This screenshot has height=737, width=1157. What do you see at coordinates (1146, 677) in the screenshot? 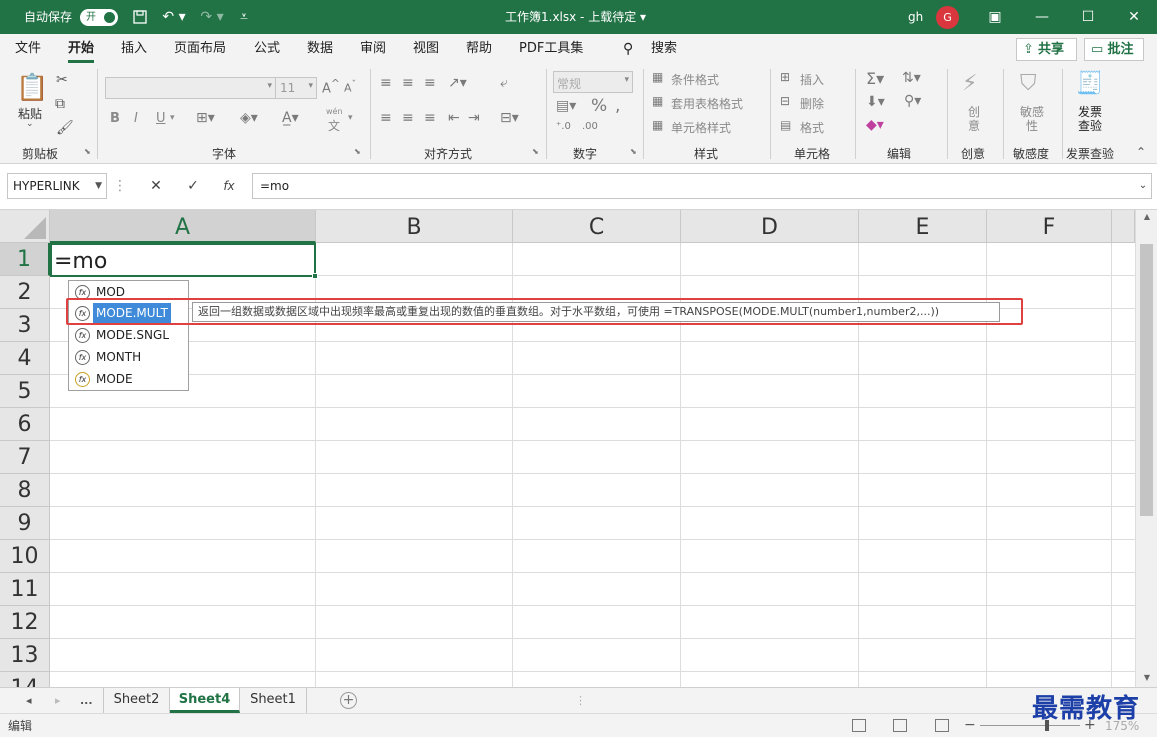
I see `scroll-down-icon: ▼` at bounding box center [1146, 677].